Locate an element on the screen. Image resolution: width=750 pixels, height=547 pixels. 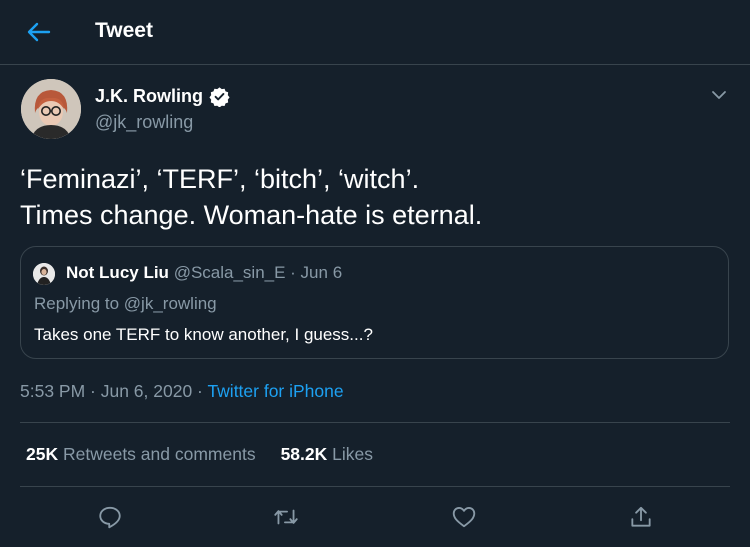
avatar-image is located at coordinates (51, 109).